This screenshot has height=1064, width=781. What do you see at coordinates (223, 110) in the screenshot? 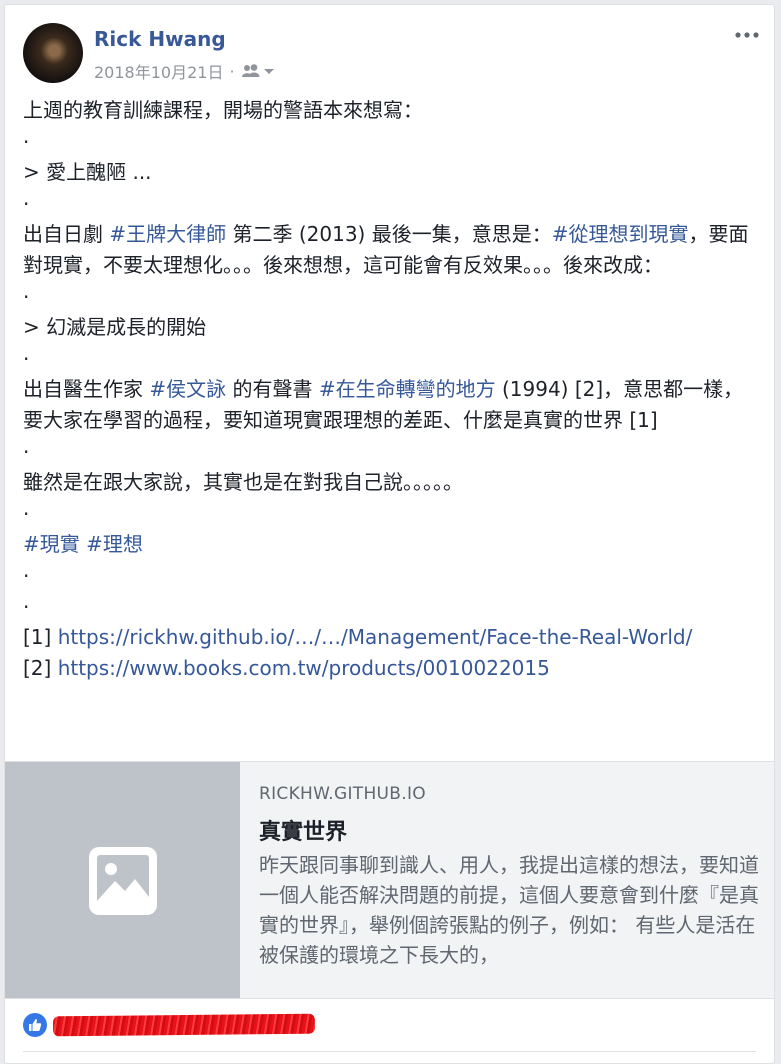
I see `text-line: 上週的教育訓練課程，開場的警語本來想寫：` at bounding box center [223, 110].